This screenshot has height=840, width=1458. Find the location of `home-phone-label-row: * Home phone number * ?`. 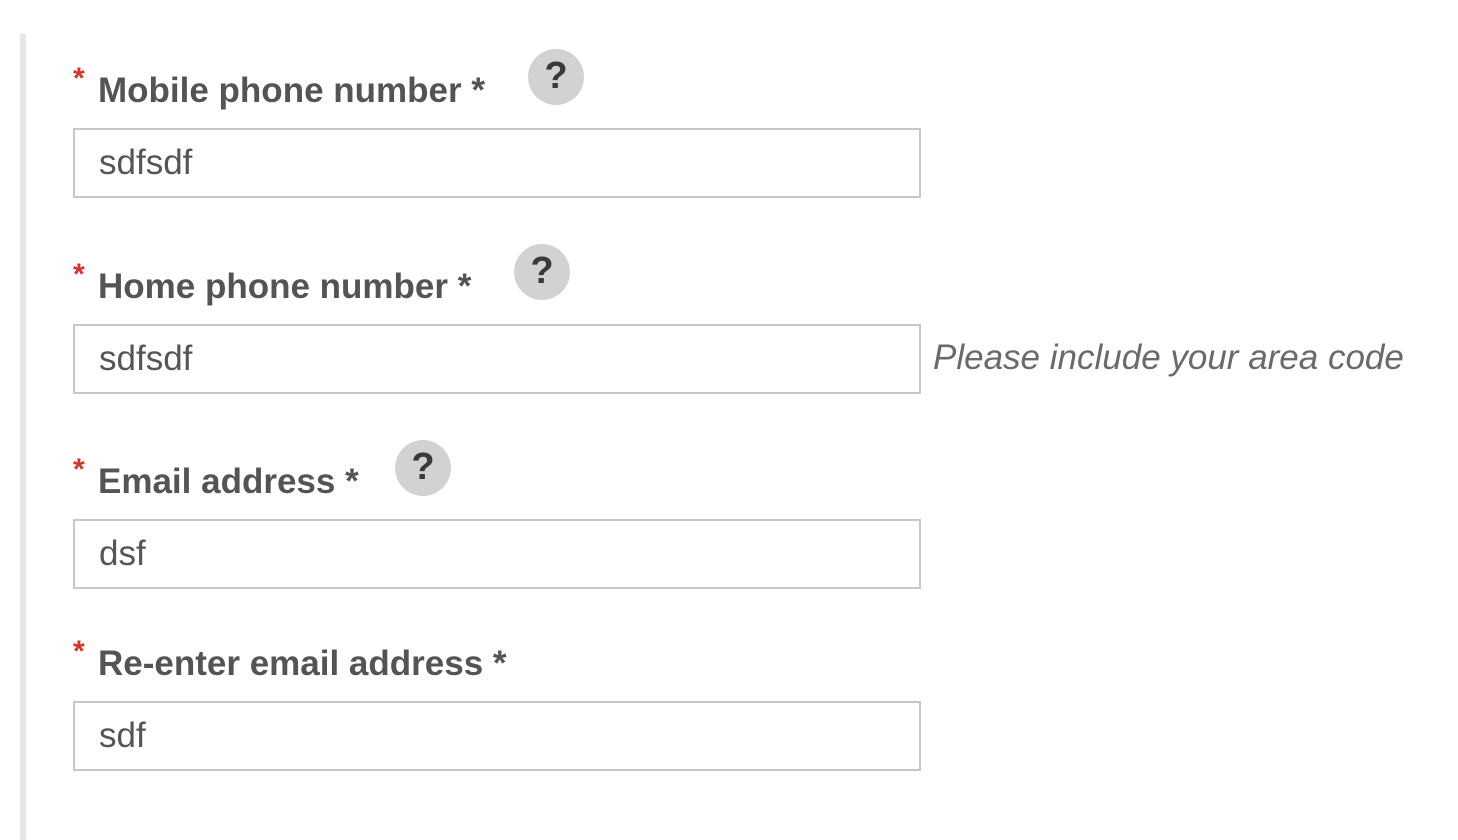

home-phone-label-row: * Home phone number * ? is located at coordinates (763, 281).